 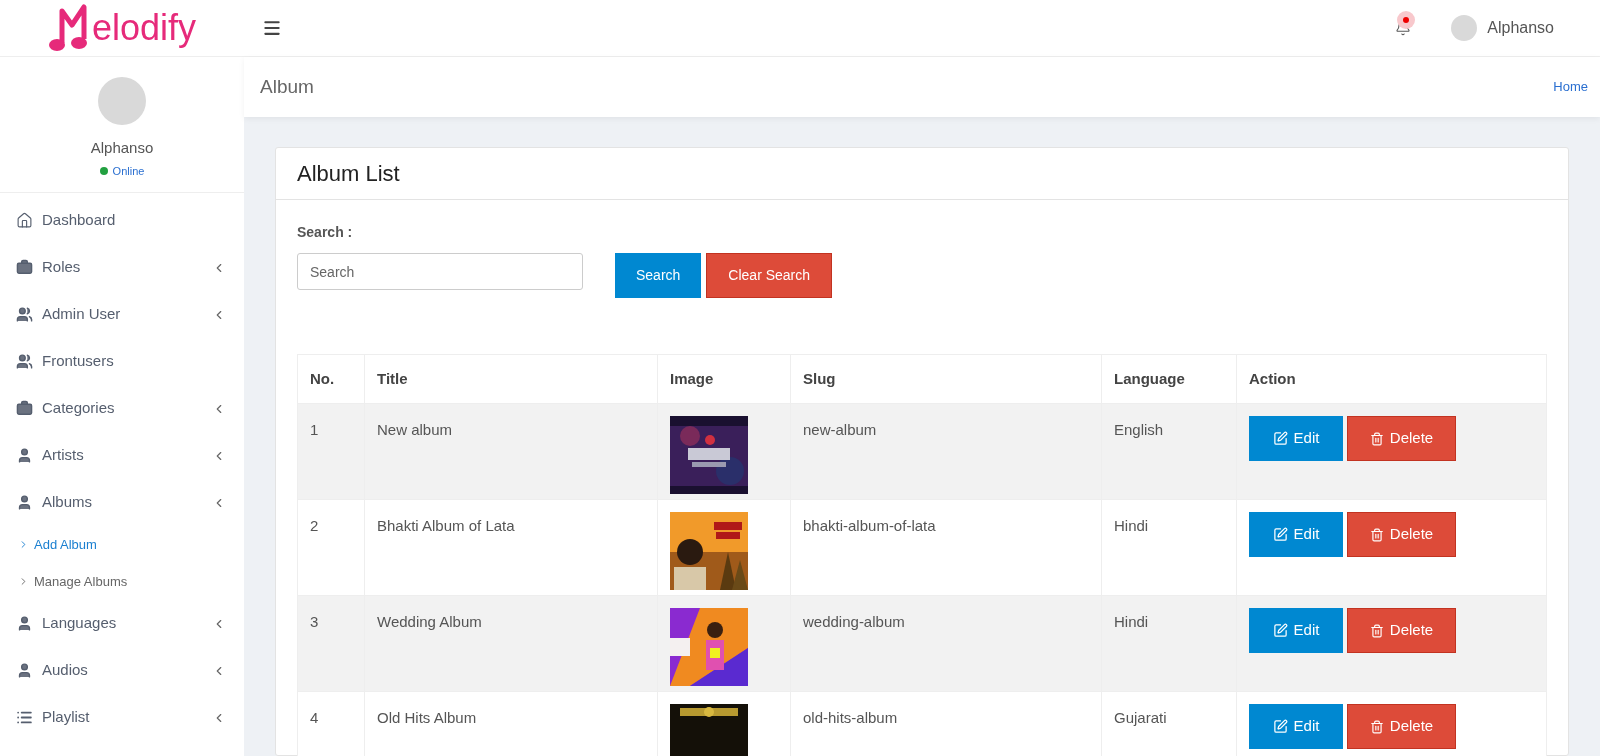 What do you see at coordinates (446, 525) in the screenshot?
I see `table-cell: Bhakti Album of Lata` at bounding box center [446, 525].